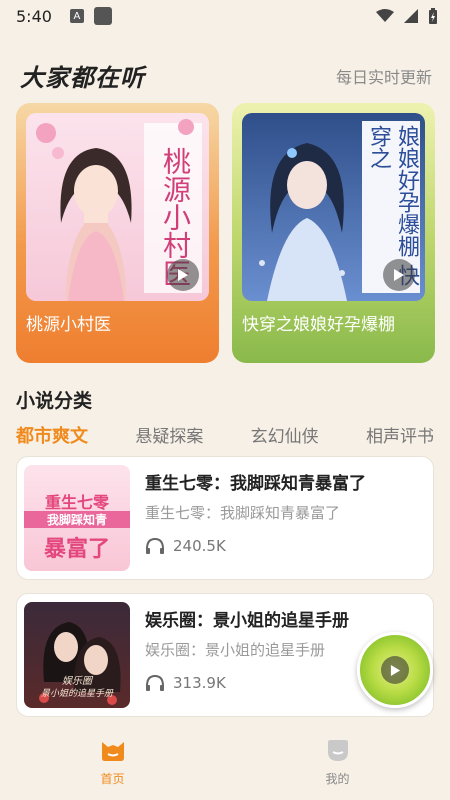 This screenshot has height=800, width=450. Describe the element at coordinates (247, 621) in the screenshot. I see `book-title-2: 娱乐圈：景小姐的追星手册` at that location.